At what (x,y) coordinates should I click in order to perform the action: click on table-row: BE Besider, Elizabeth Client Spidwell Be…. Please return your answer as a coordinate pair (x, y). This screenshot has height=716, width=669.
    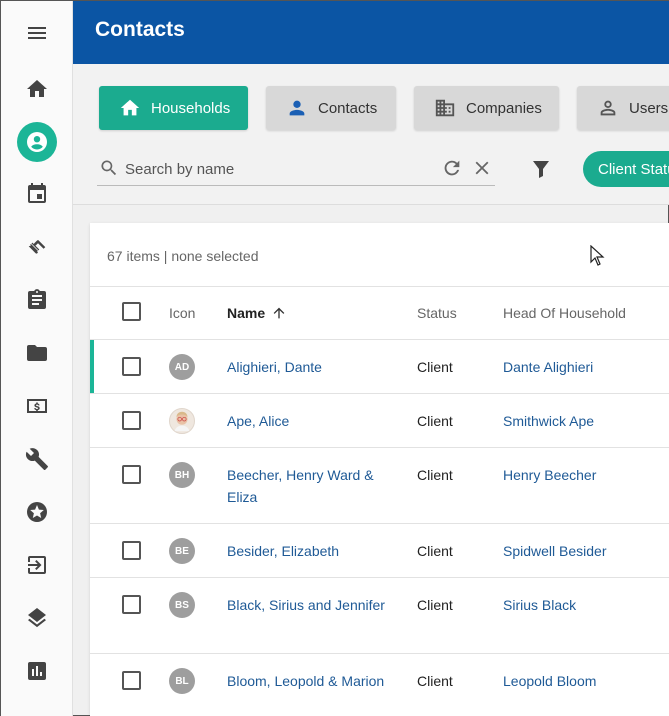
    Looking at the image, I should click on (379, 551).